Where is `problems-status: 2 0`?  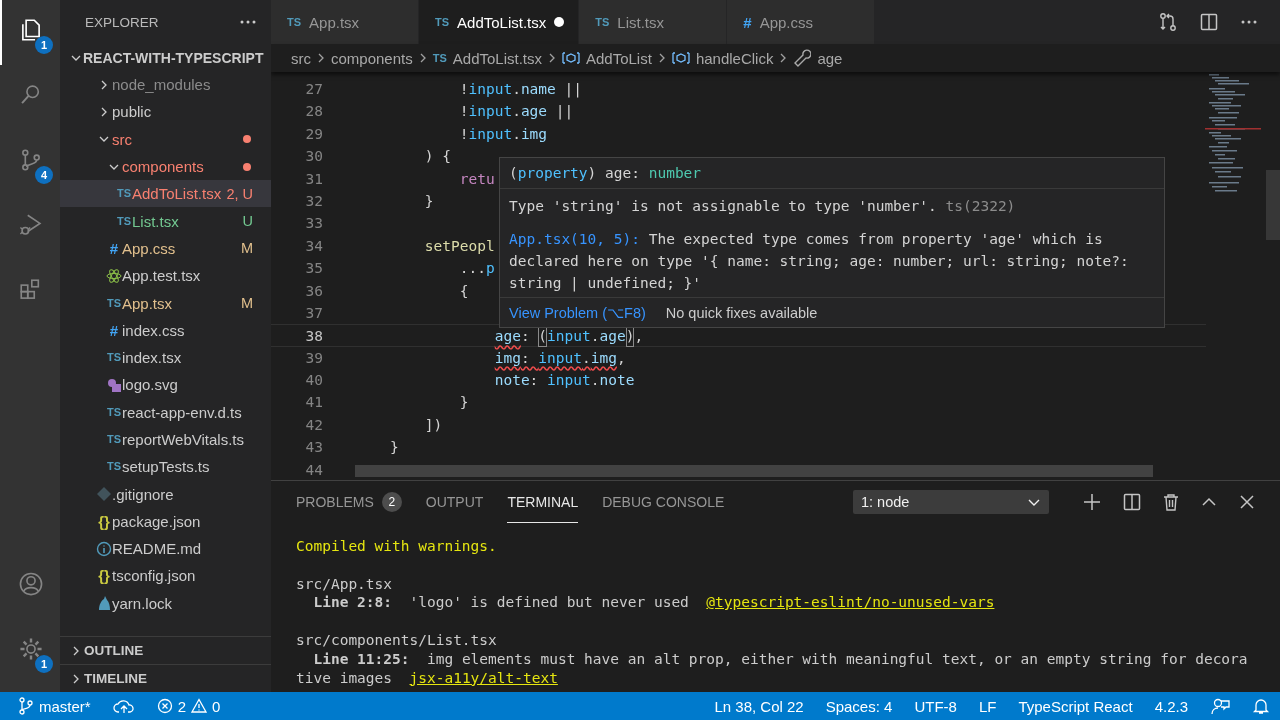
problems-status: 2 0 is located at coordinates (188, 706).